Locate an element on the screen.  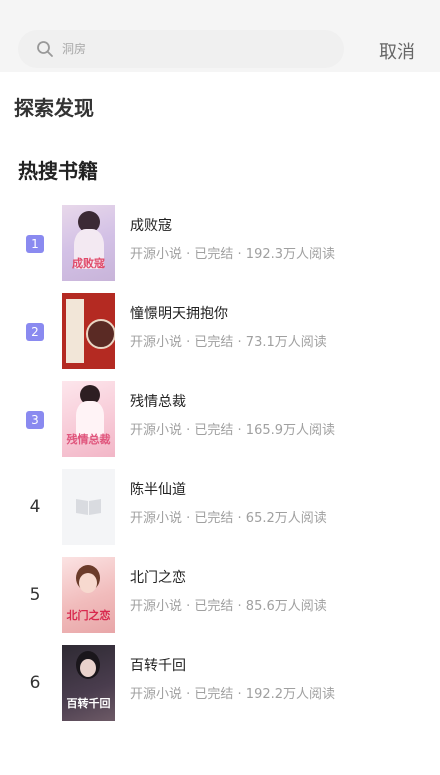
top-bar: 取消 is located at coordinates (220, 36).